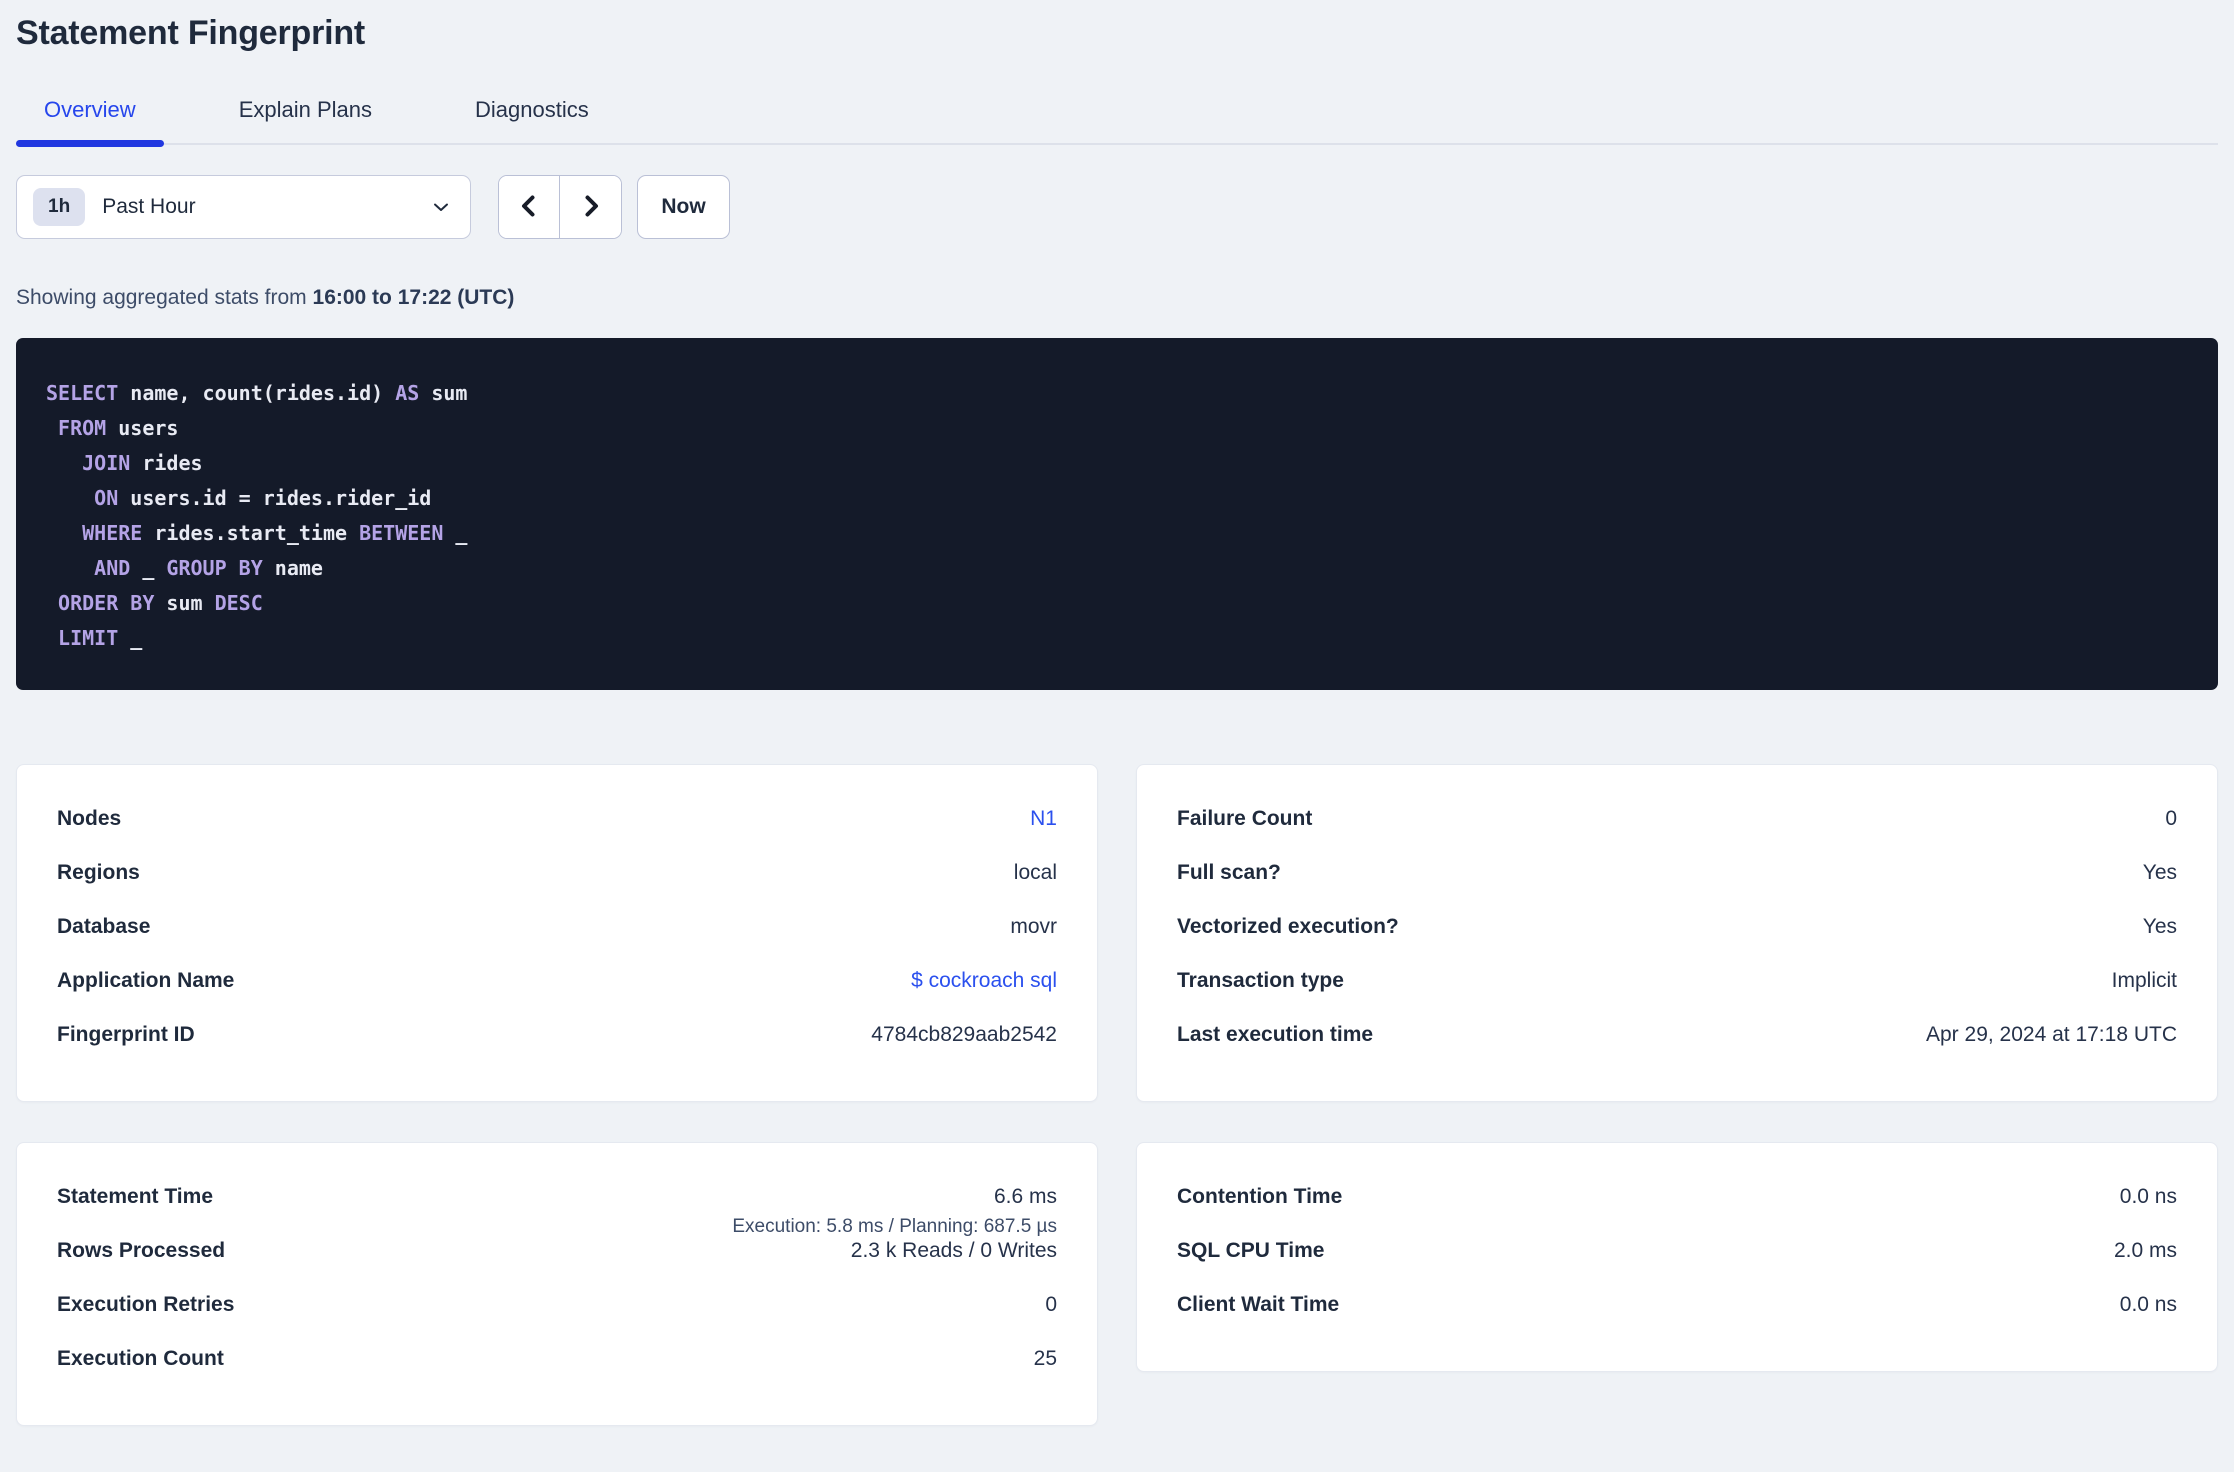  Describe the element at coordinates (1117, 428) in the screenshot. I see `sql-line: FROM users` at that location.